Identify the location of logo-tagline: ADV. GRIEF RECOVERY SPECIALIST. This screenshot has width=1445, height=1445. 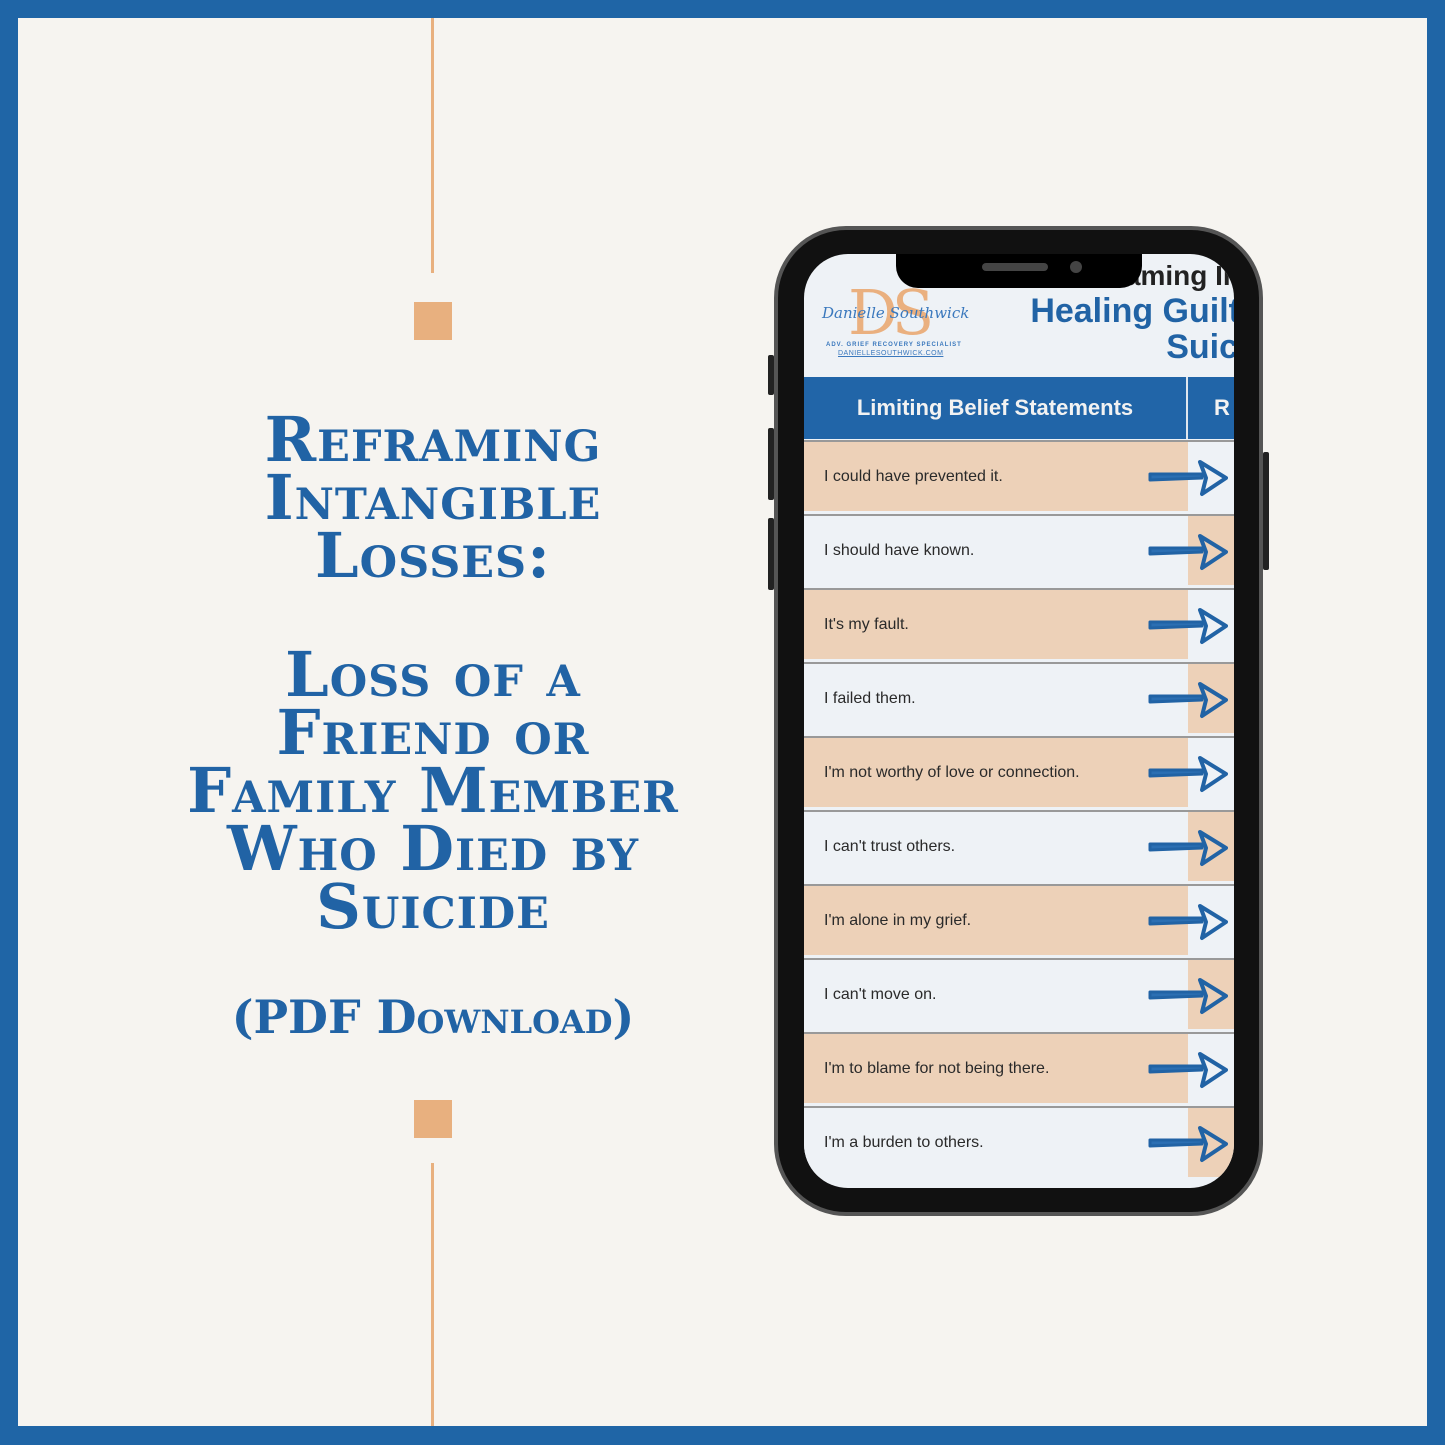
(894, 345).